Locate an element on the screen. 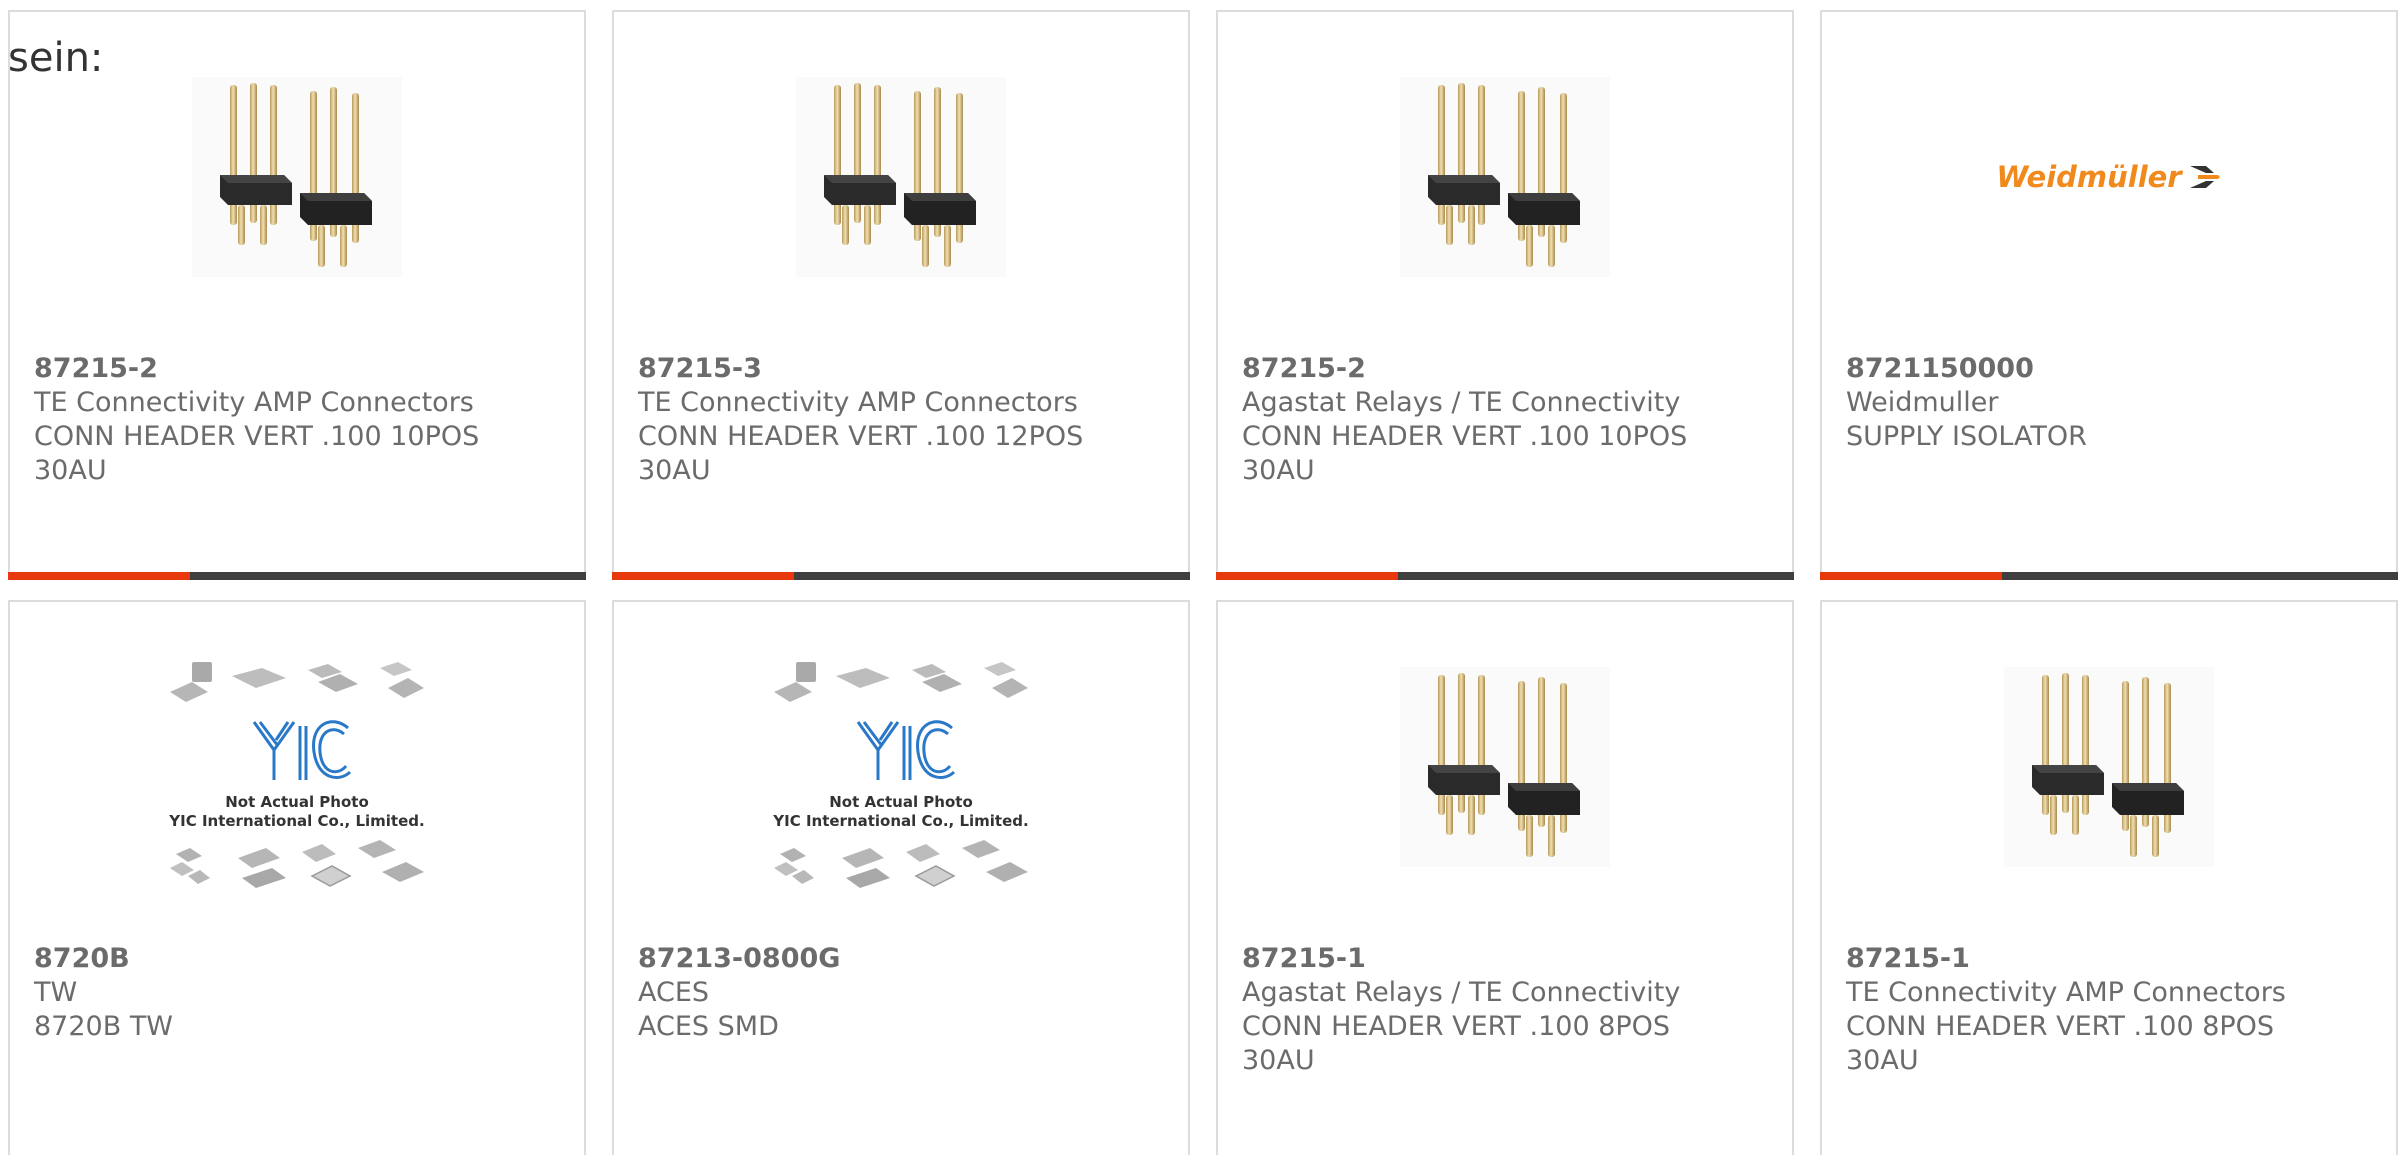 The height and width of the screenshot is (1155, 2400). description: ACES SMD is located at coordinates (708, 1026).